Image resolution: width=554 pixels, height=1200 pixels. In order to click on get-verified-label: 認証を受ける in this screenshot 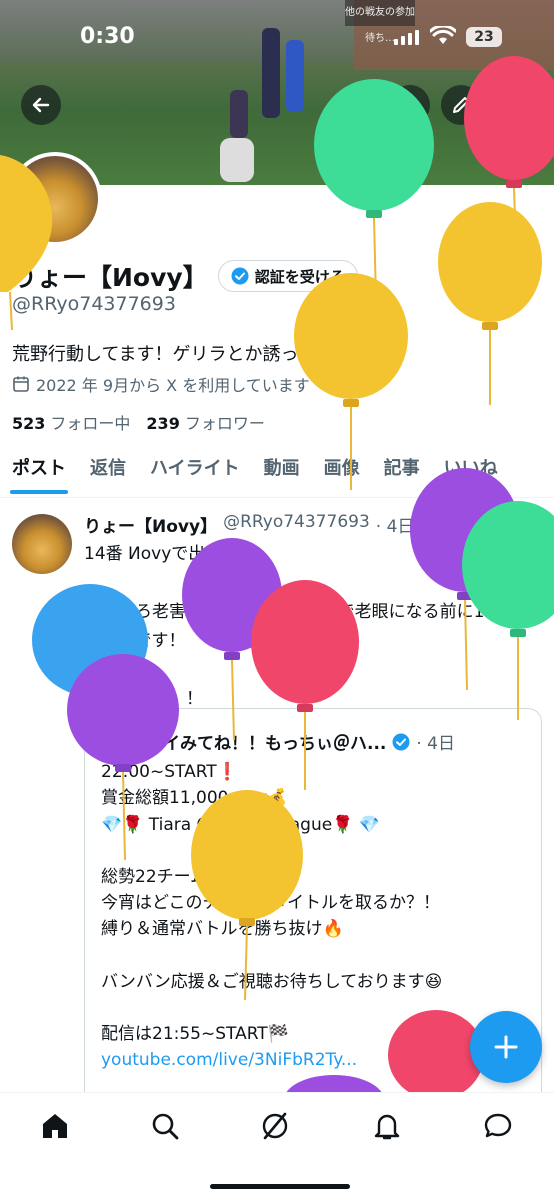, I will do `click(299, 276)`.